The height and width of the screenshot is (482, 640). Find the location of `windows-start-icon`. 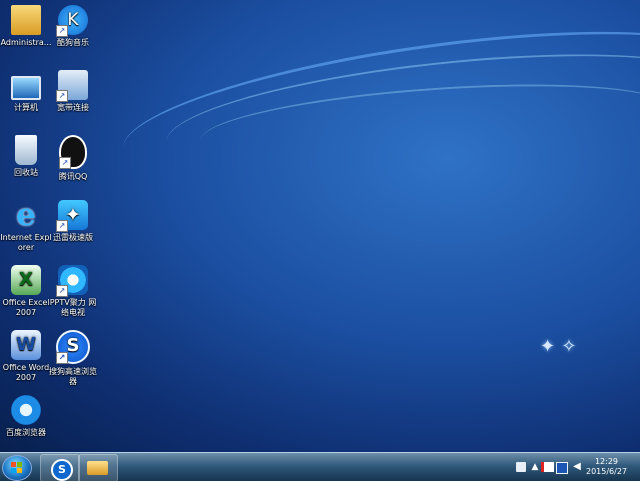

windows-start-icon is located at coordinates (17, 468).